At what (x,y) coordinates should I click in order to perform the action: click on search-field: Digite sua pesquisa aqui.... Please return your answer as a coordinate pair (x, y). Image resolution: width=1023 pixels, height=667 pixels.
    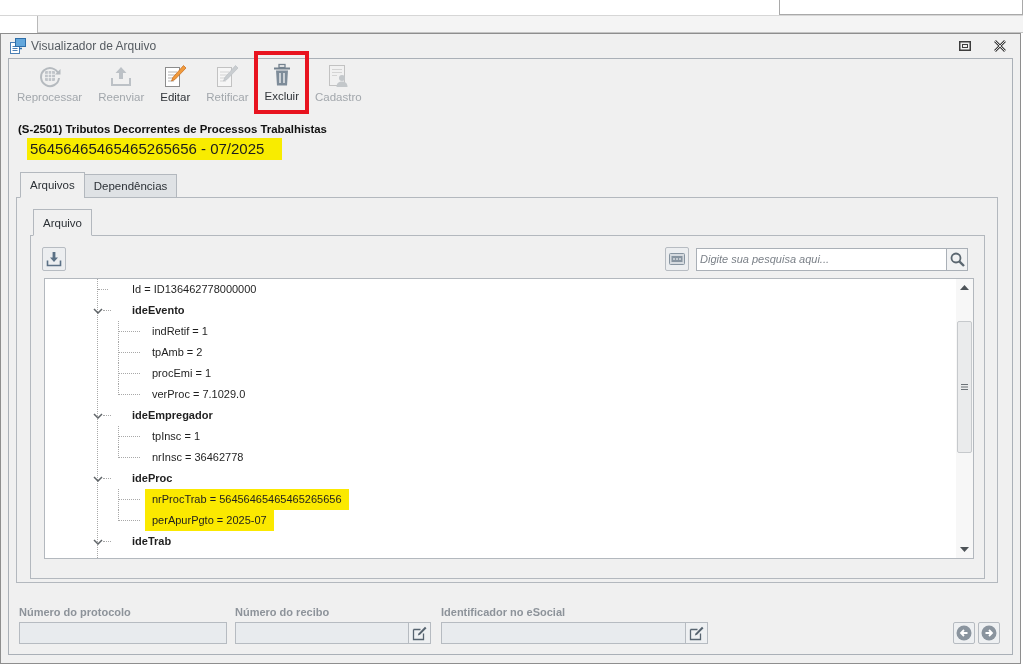
    Looking at the image, I should click on (821, 259).